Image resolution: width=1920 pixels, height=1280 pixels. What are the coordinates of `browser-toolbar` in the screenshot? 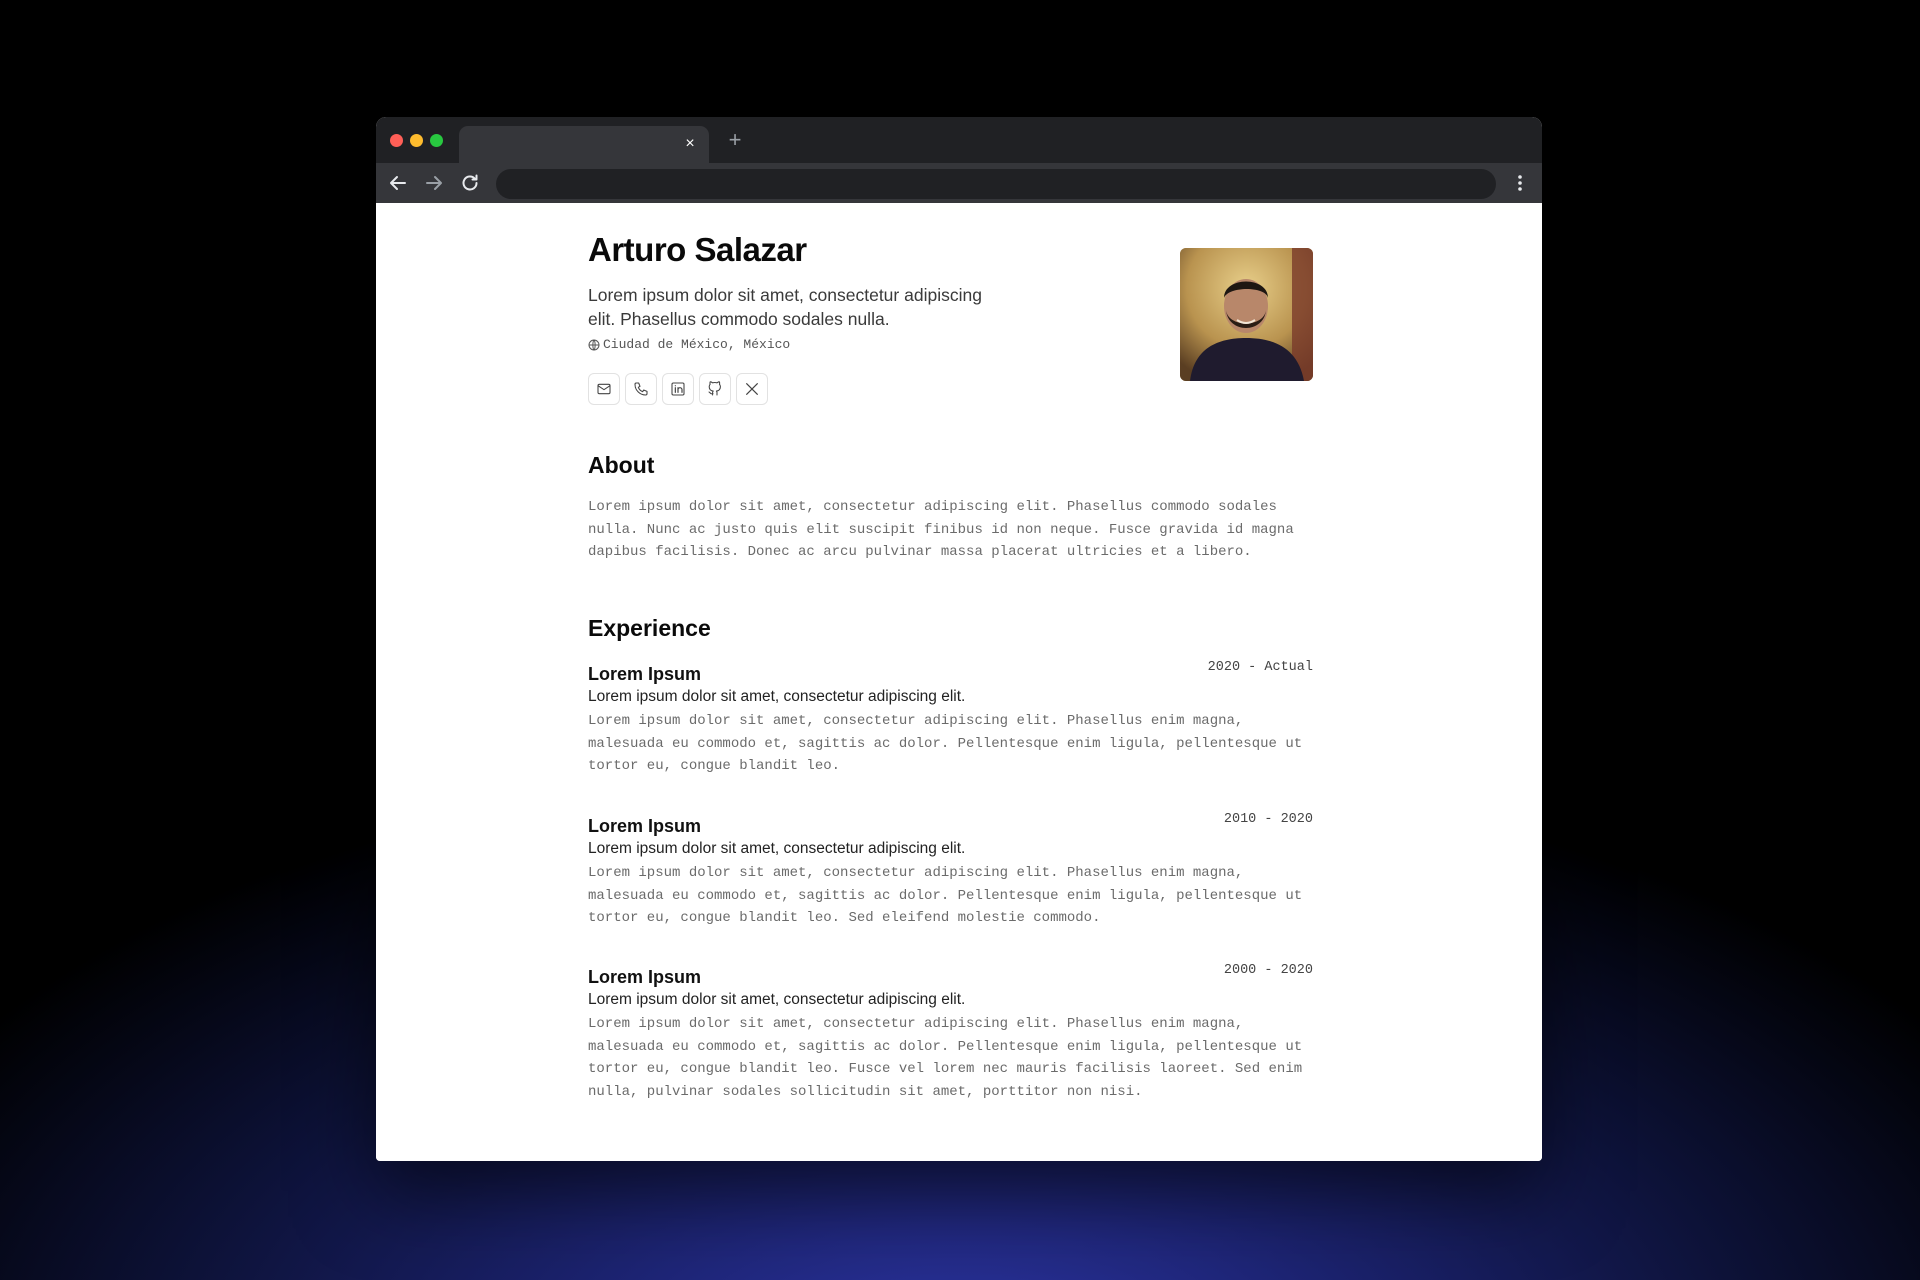 It's located at (959, 183).